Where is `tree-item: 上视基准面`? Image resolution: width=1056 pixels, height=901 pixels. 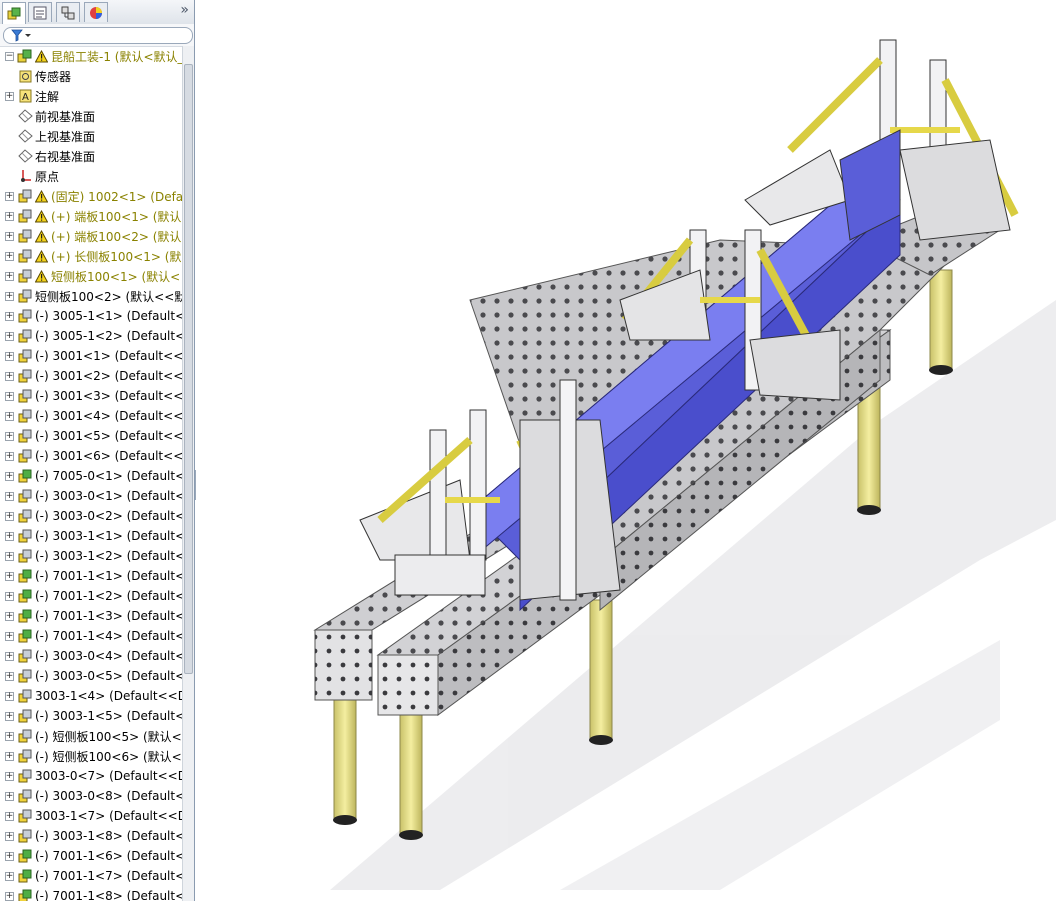 tree-item: 上视基准面 is located at coordinates (91, 136).